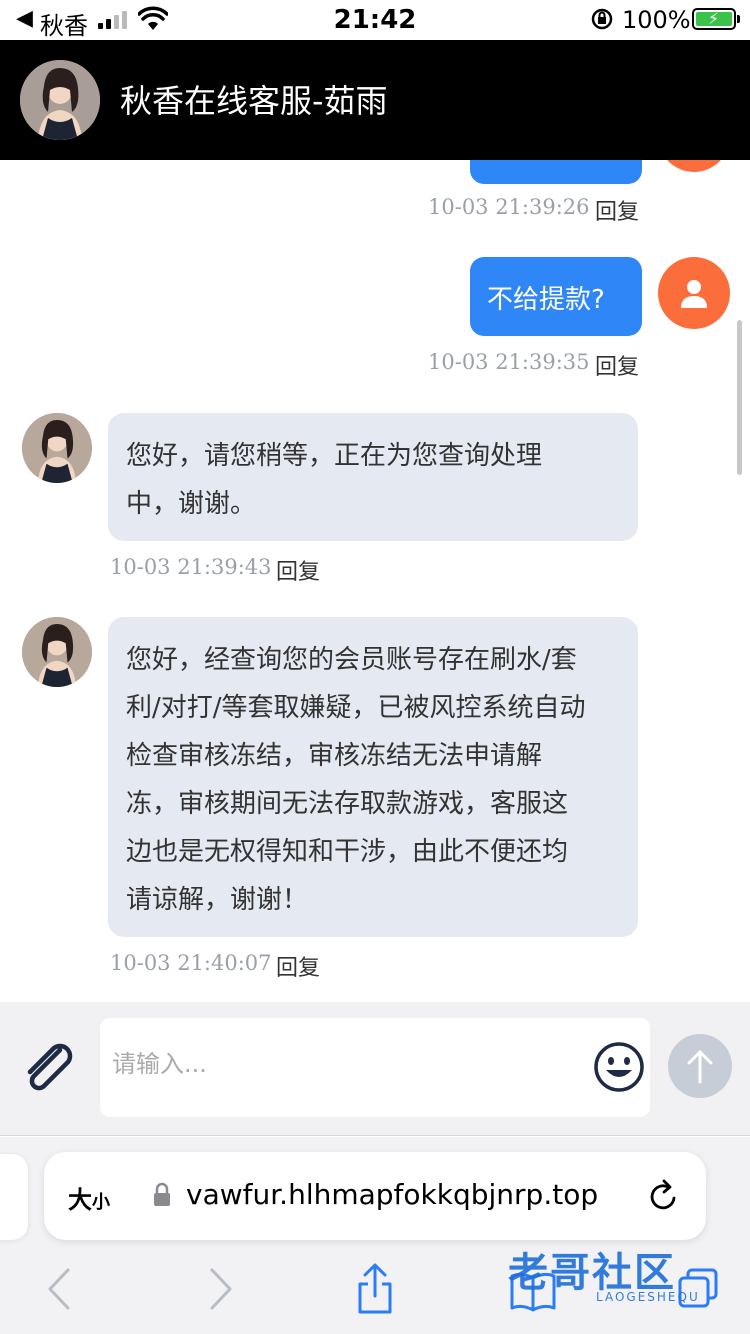  Describe the element at coordinates (334, 756) in the screenshot. I see `message-line: 检查审核冻结，审核冻结无法申请解` at that location.